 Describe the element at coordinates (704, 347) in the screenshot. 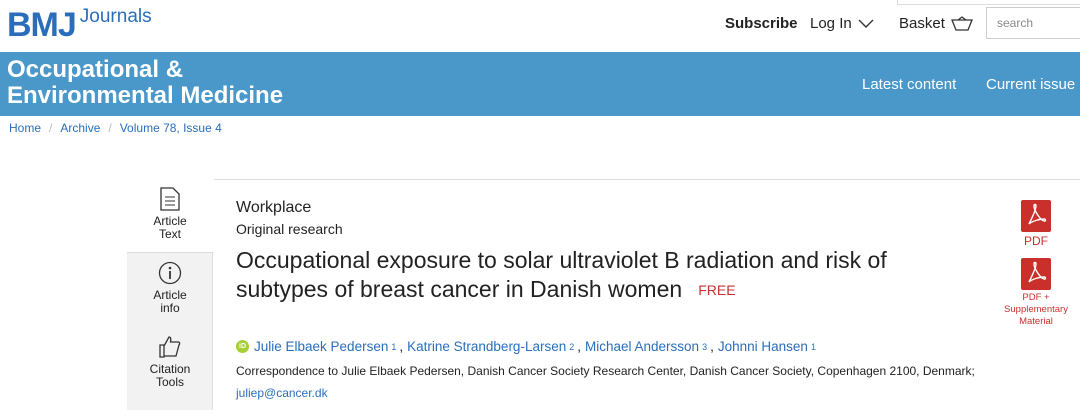

I see `affiliation-marker: 3` at that location.